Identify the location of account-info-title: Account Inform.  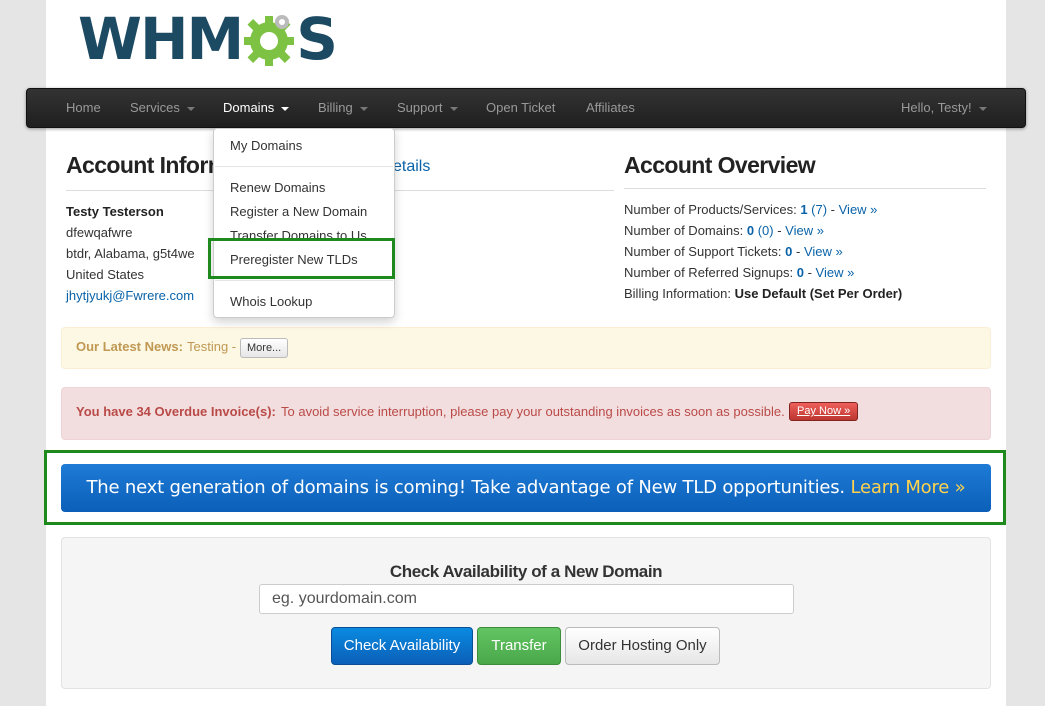
(147, 165).